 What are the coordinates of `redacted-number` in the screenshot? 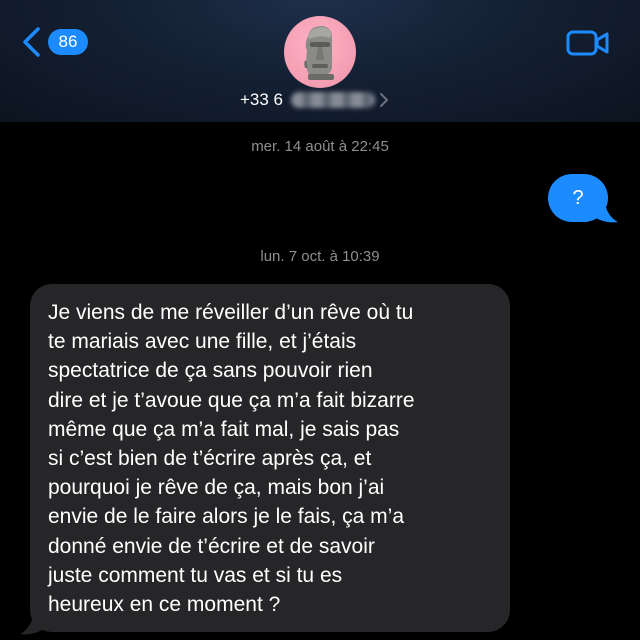 It's located at (333, 100).